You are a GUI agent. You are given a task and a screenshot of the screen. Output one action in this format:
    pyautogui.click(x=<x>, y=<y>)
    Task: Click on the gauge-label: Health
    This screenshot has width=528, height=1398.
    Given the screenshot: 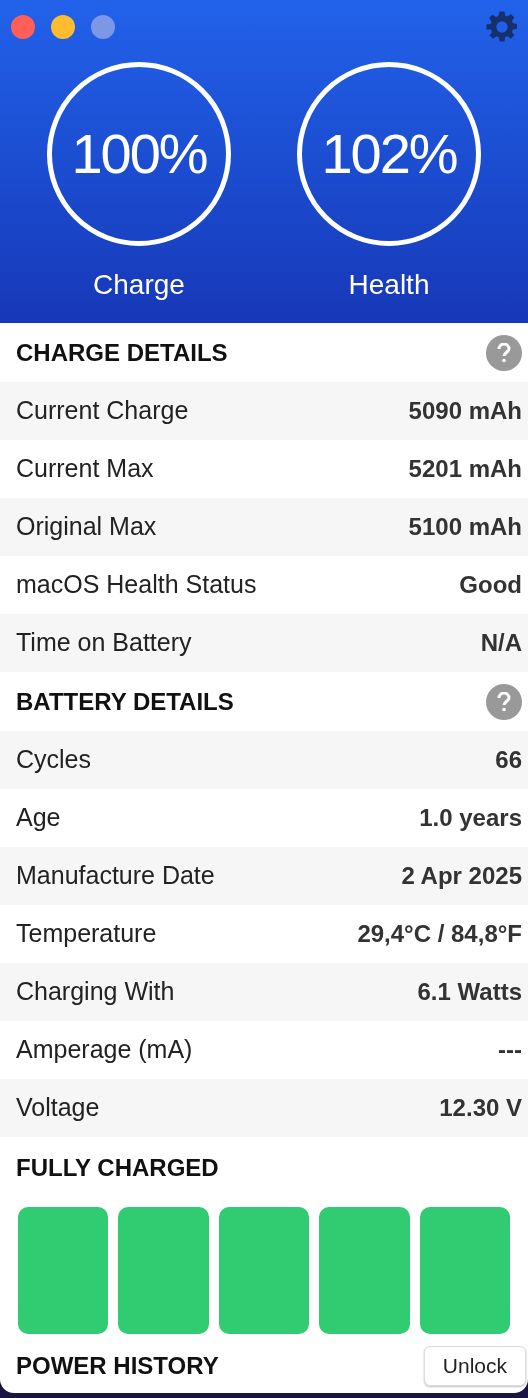 What is the action you would take?
    pyautogui.click(x=389, y=285)
    